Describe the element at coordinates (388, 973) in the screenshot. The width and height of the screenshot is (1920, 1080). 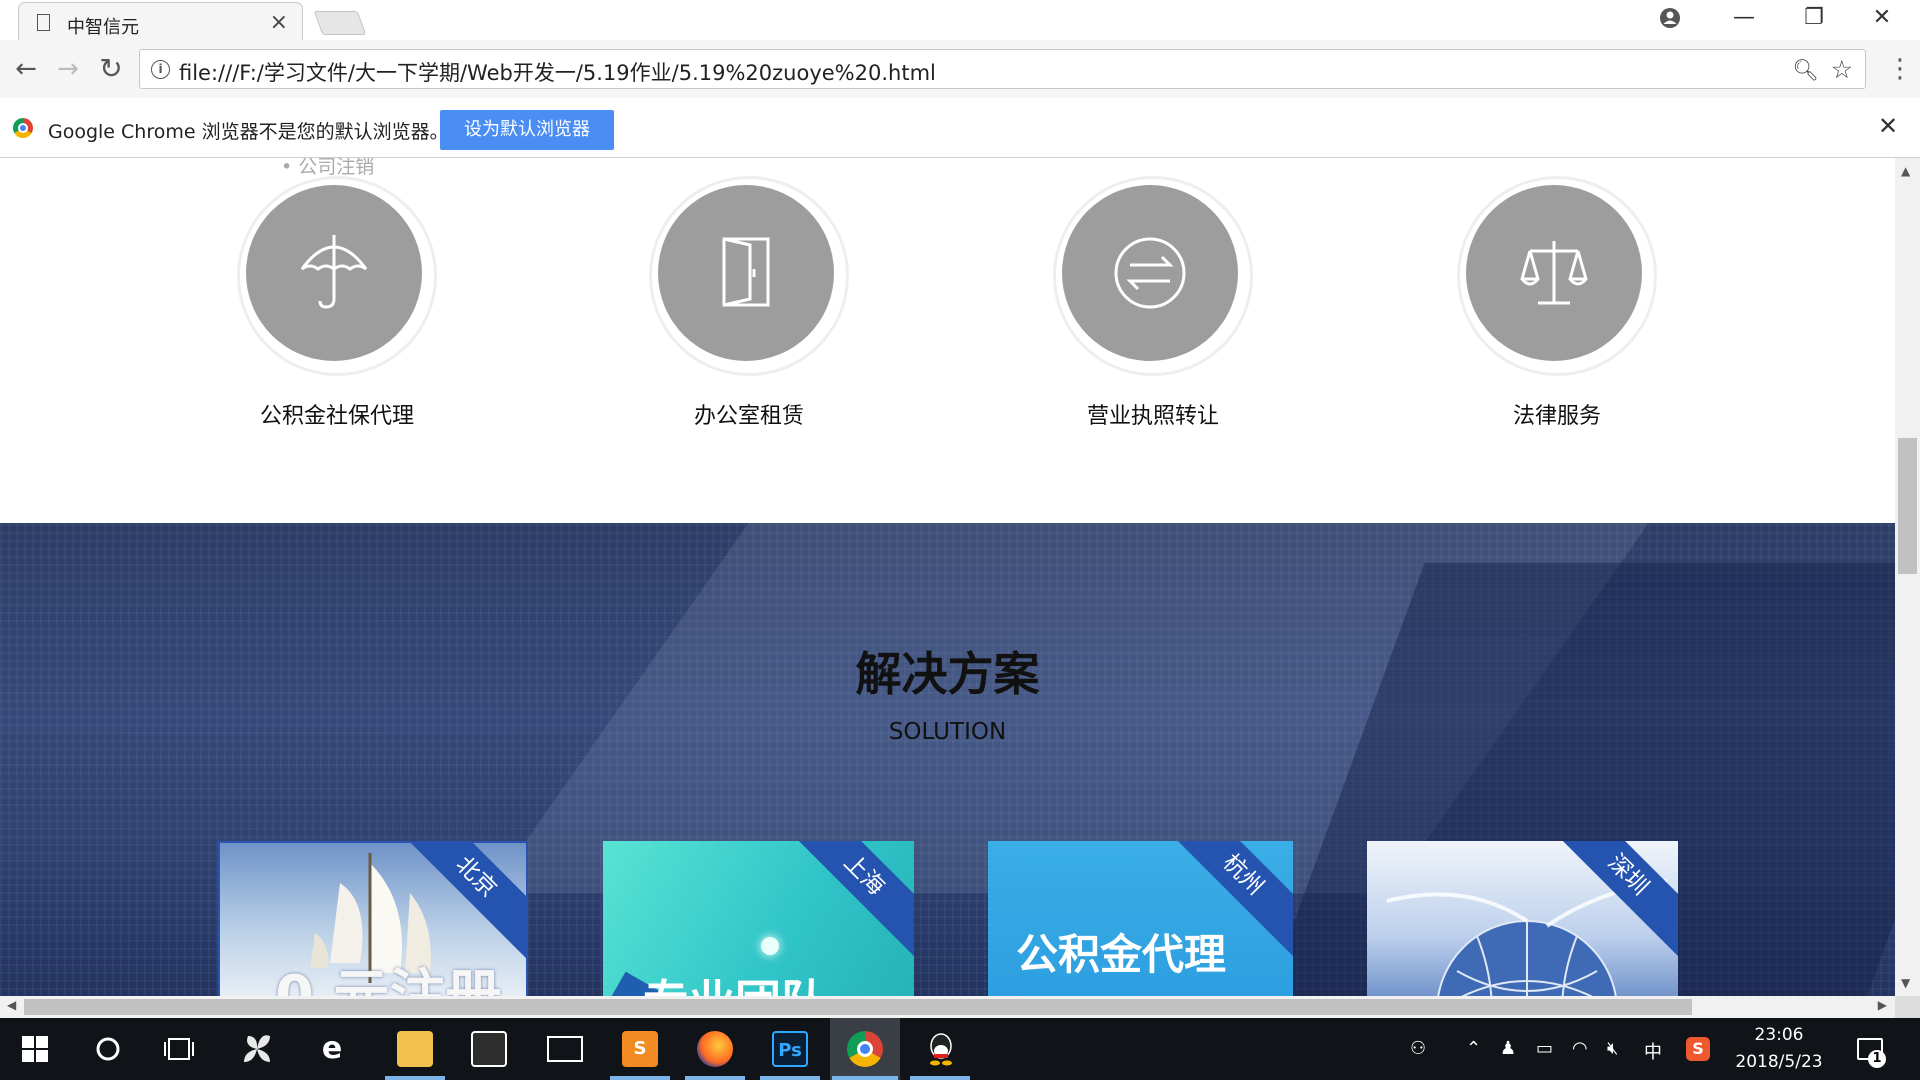
I see `card-caption: 0 元注册` at that location.